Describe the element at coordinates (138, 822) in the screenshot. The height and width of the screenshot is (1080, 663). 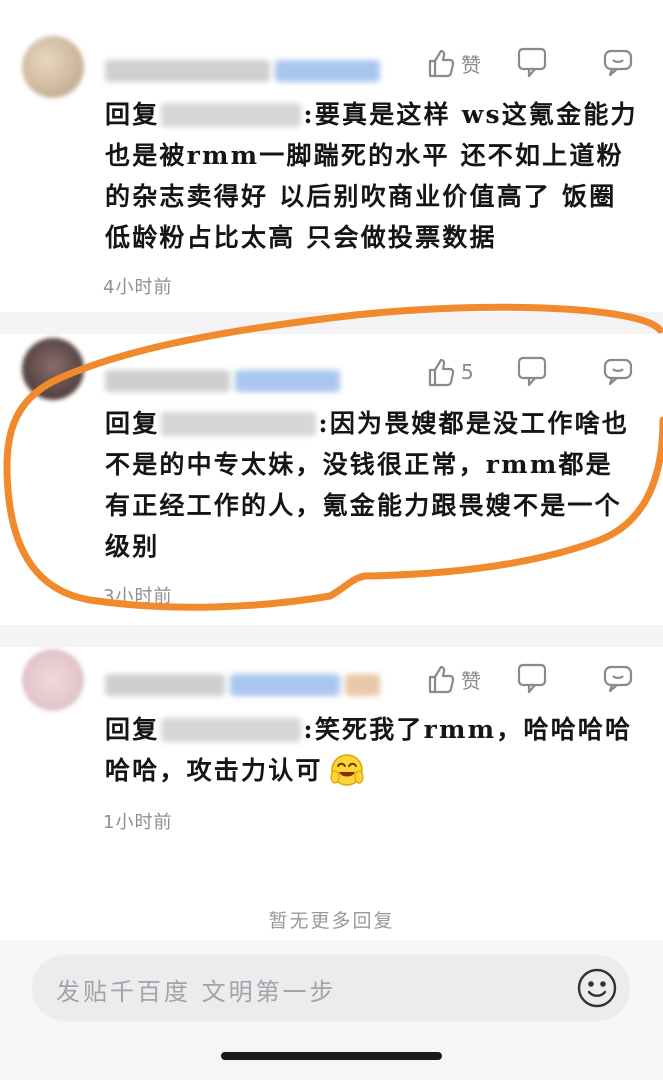
I see `timestamp: 1小时前` at that location.